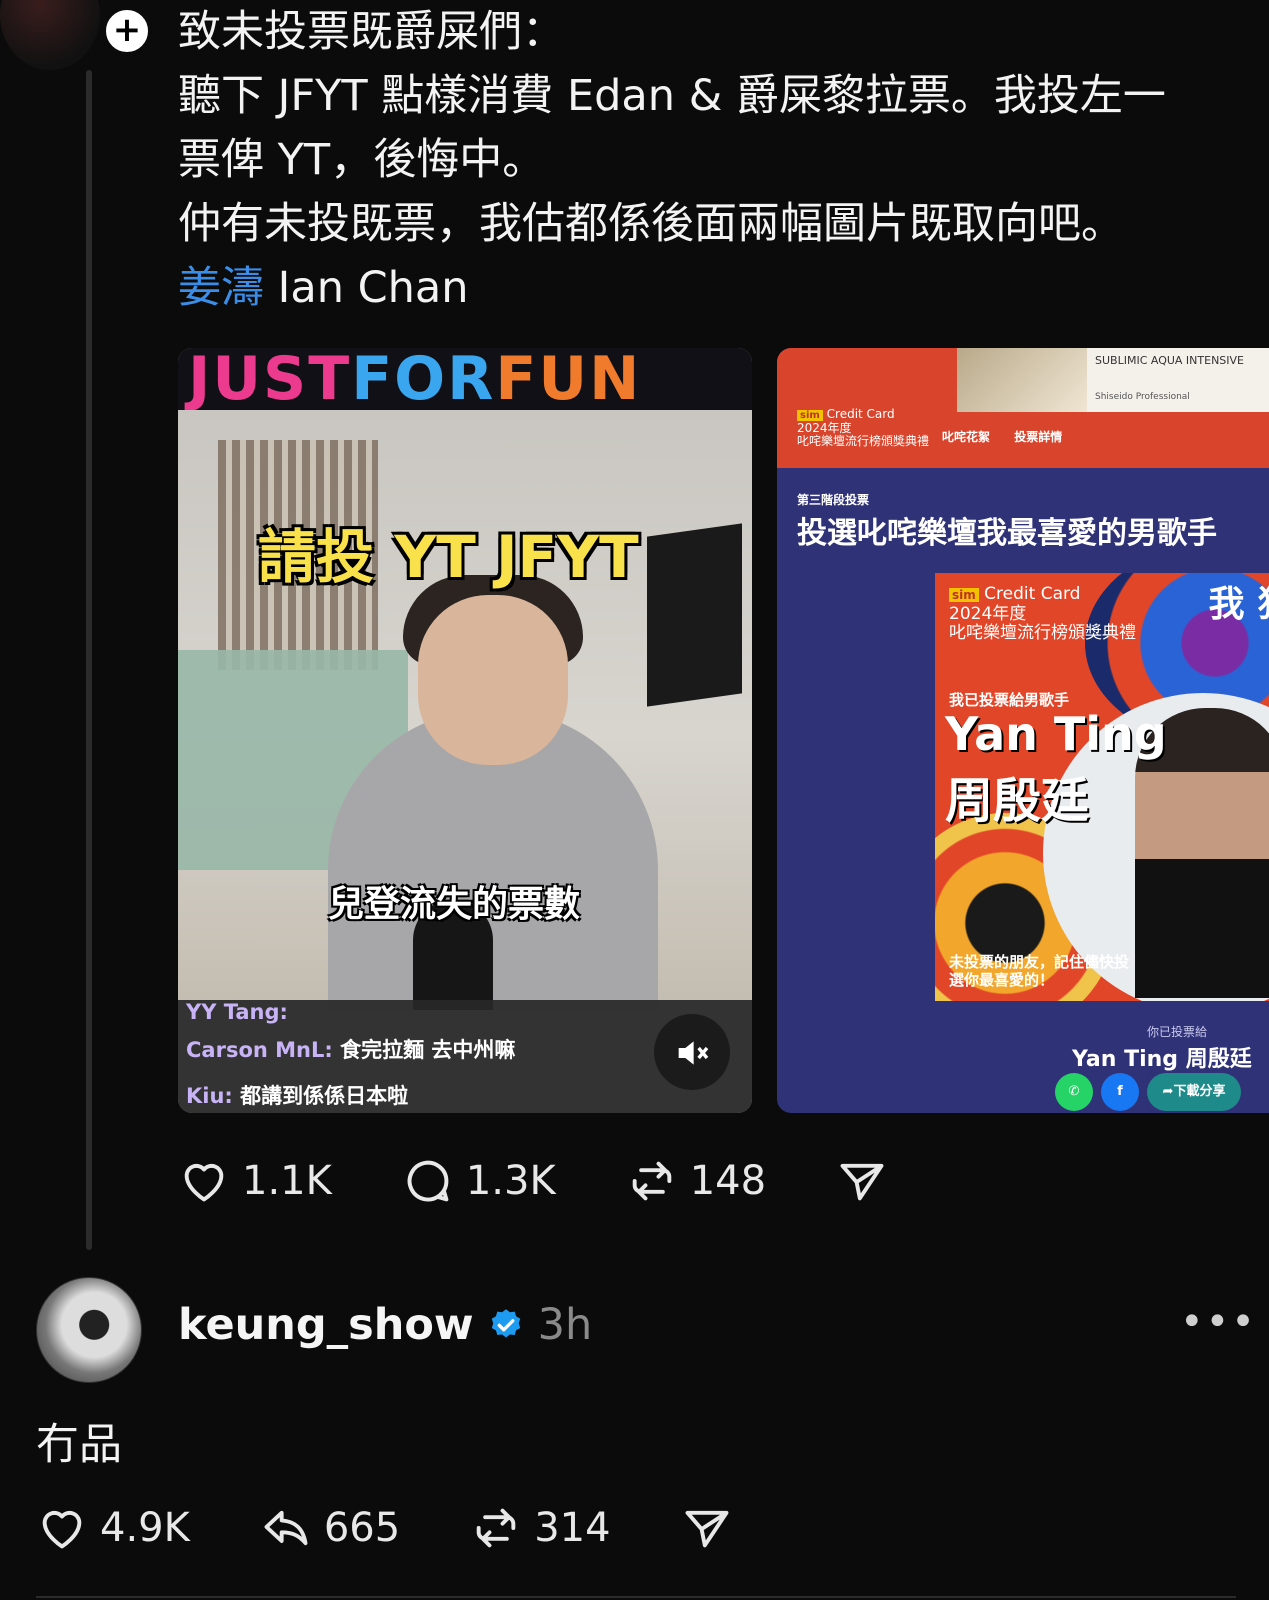 Image resolution: width=1269 pixels, height=1600 pixels. I want to click on reply-avatar, so click(89, 1330).